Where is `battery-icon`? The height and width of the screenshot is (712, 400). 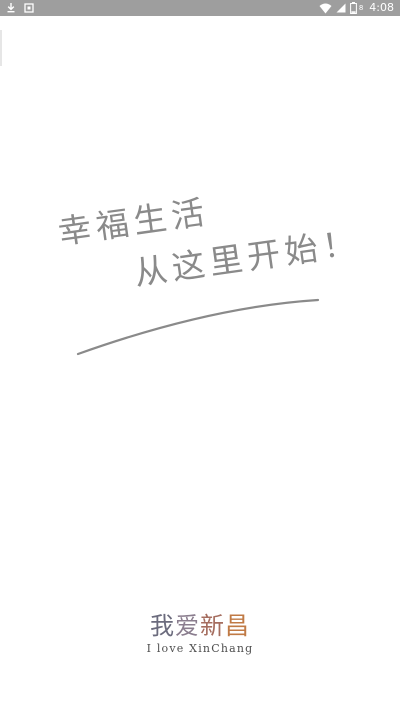 battery-icon is located at coordinates (353, 8).